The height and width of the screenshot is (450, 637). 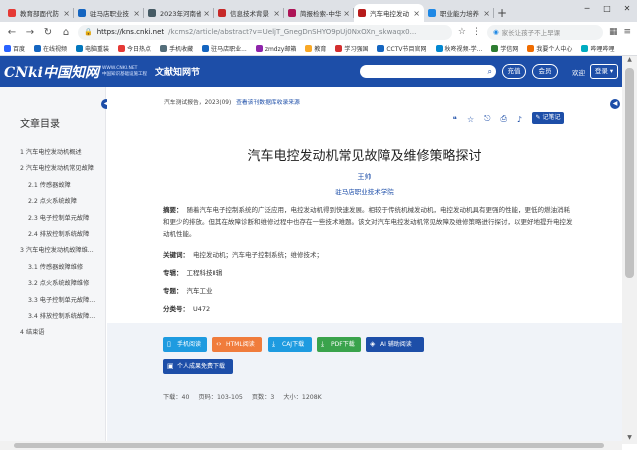 I want to click on download-count: 下载：40, so click(x=176, y=397).